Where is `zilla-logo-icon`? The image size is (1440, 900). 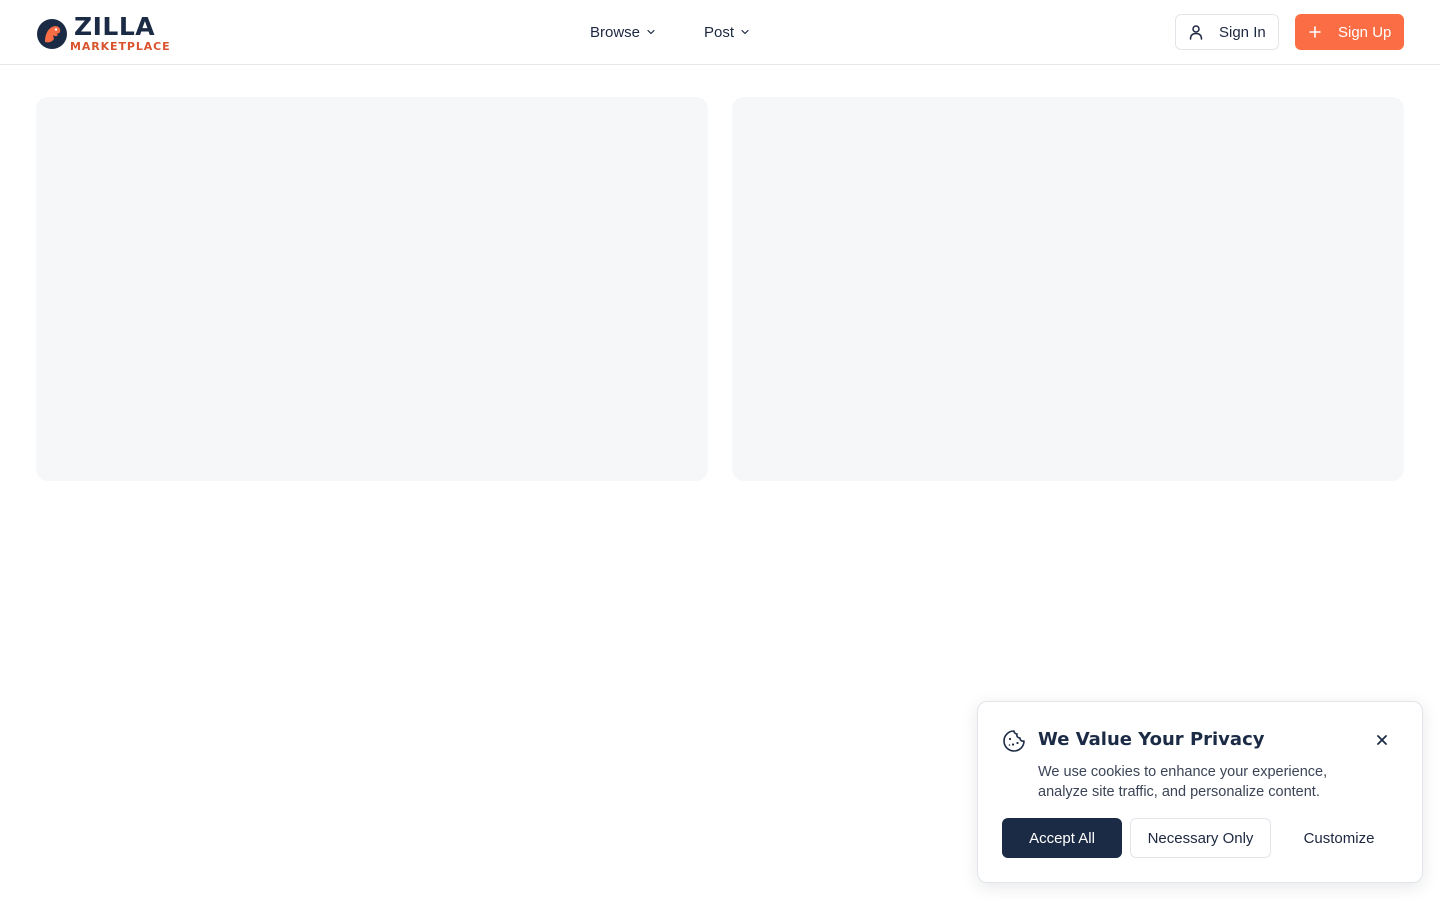
zilla-logo-icon is located at coordinates (52, 34).